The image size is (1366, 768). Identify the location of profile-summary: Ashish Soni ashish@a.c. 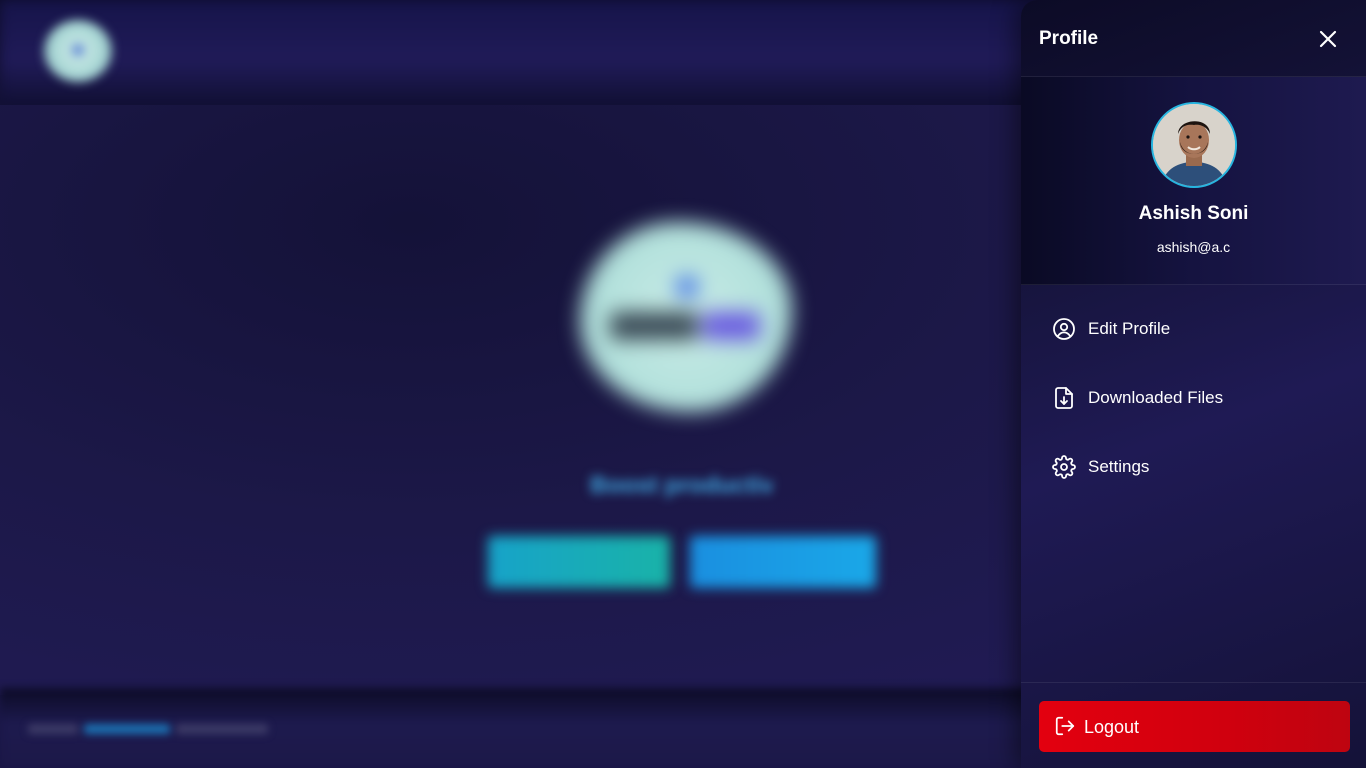
(1193, 181).